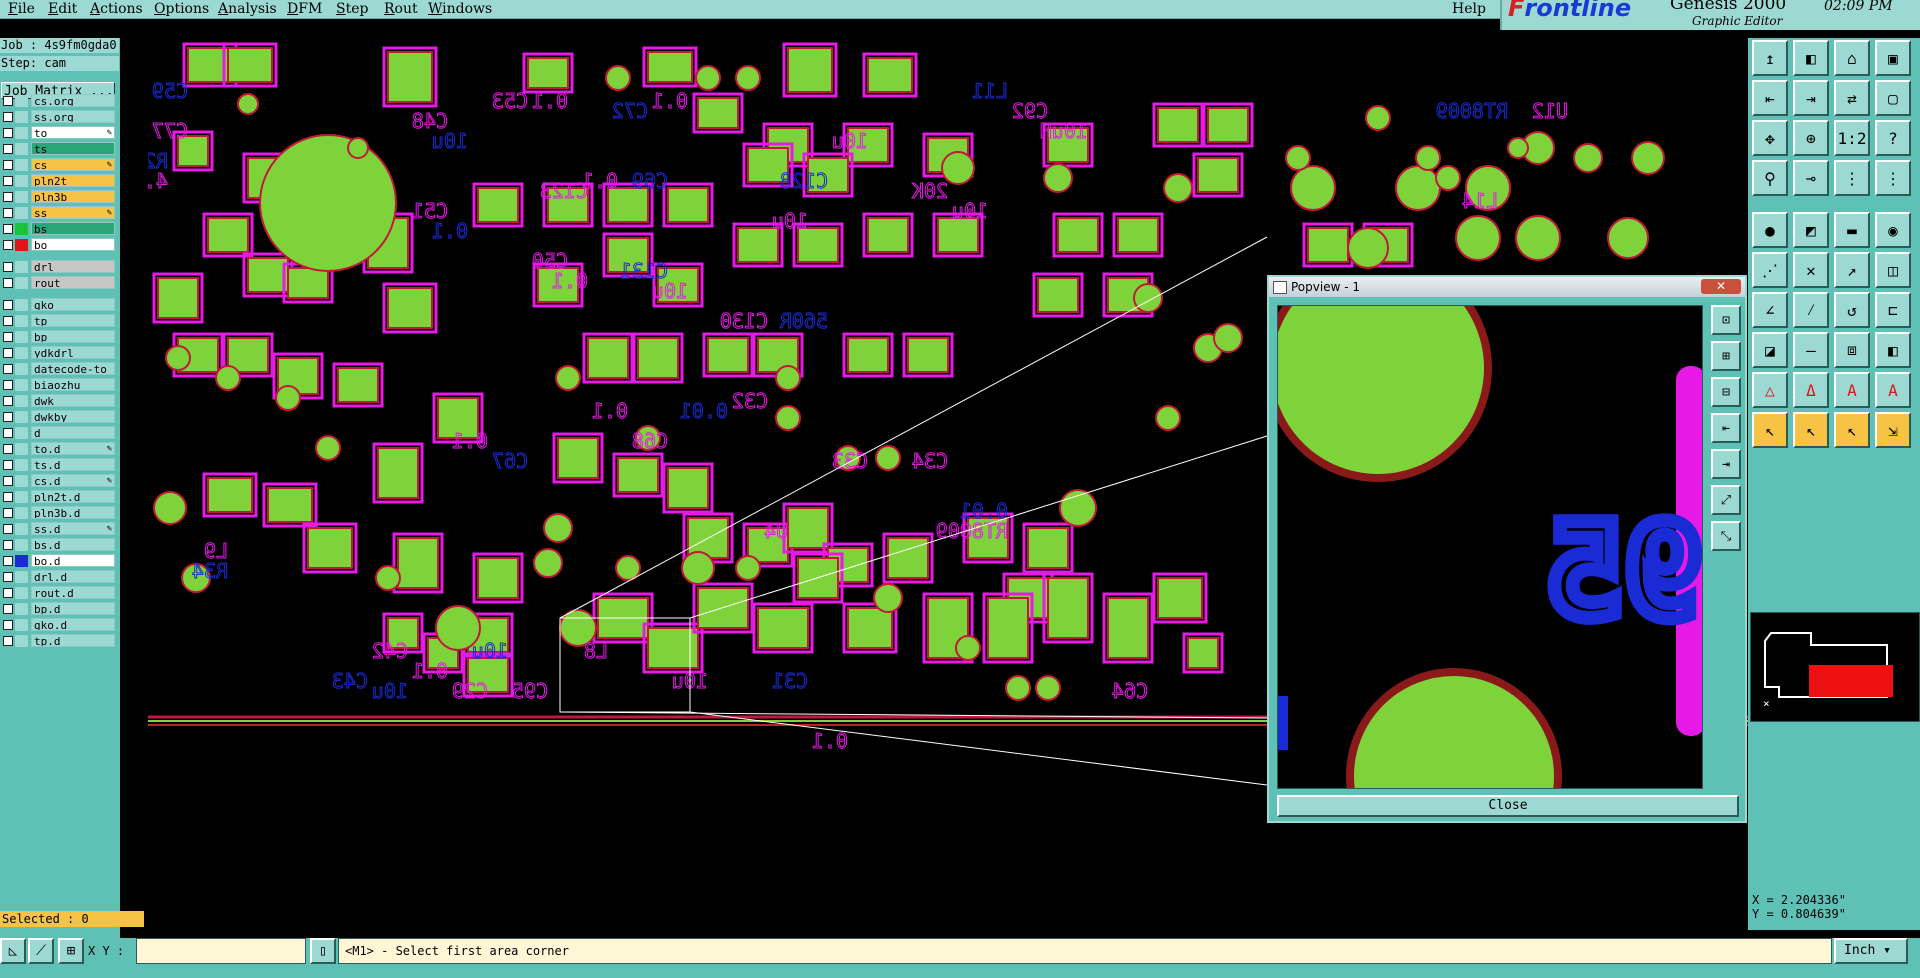 Image resolution: width=1920 pixels, height=978 pixels. I want to click on layer-name: ss.org, so click(73, 116).